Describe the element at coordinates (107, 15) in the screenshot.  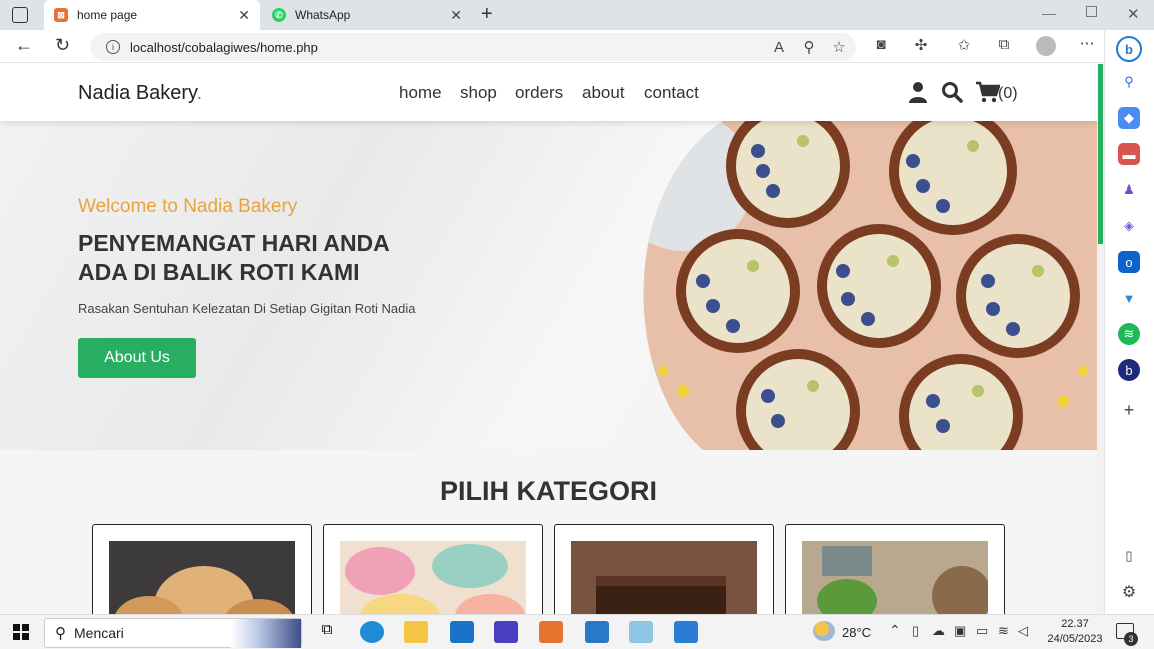
I see `tab-title: home page` at that location.